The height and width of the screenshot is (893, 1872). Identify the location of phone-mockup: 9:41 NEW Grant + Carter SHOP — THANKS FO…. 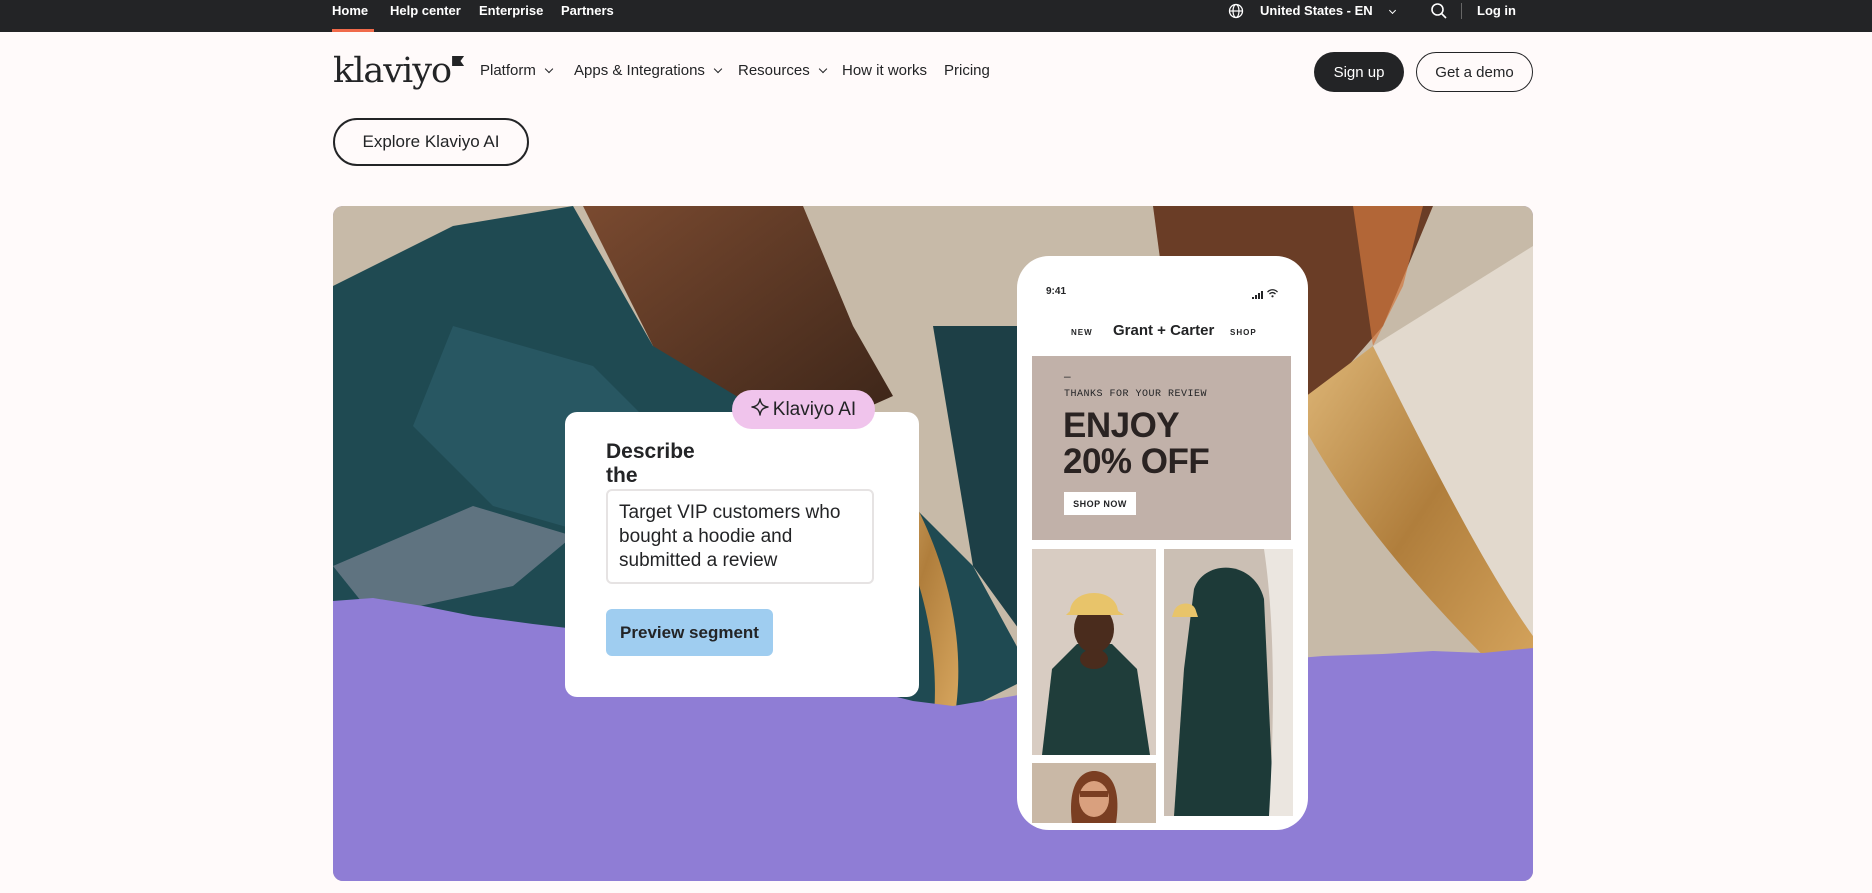
(1162, 543).